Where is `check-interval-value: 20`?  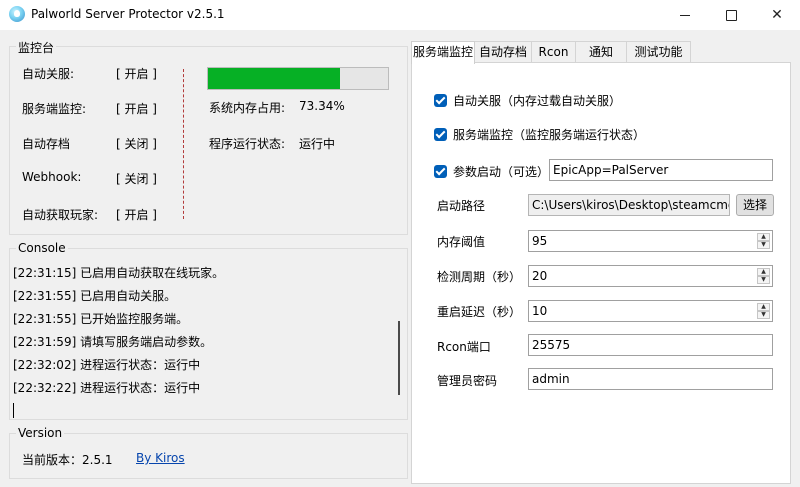 check-interval-value: 20 is located at coordinates (540, 276).